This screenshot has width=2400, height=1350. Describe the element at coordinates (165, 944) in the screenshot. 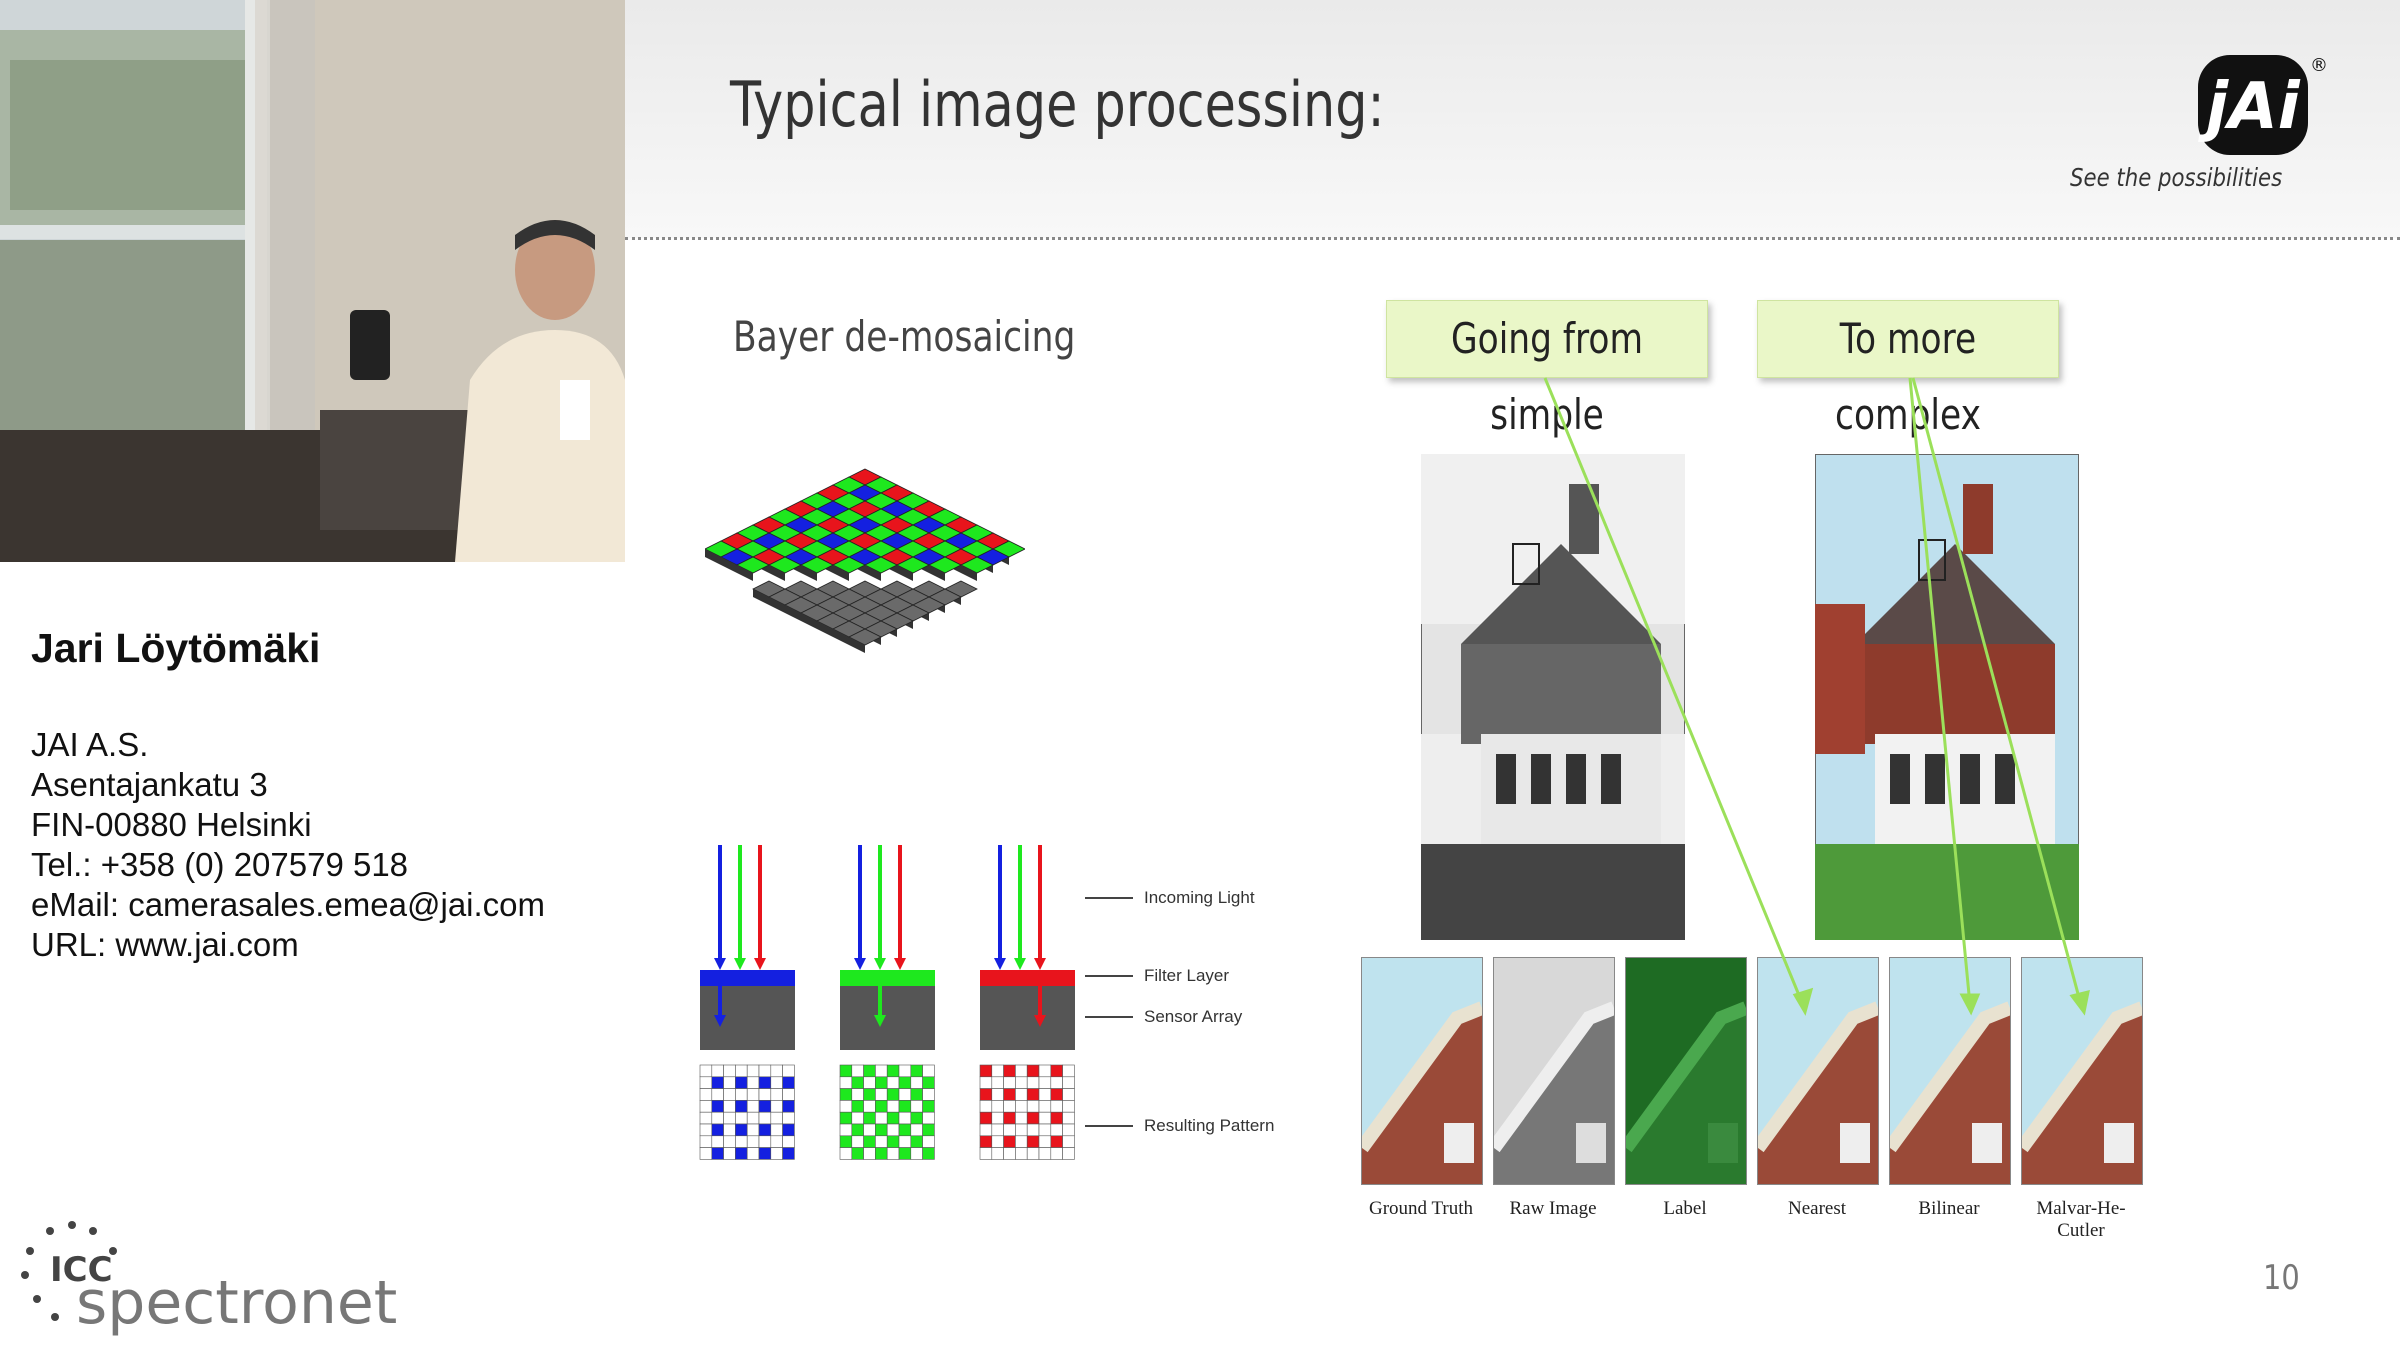

I see `speaker-url: URL: www.jai.com` at that location.